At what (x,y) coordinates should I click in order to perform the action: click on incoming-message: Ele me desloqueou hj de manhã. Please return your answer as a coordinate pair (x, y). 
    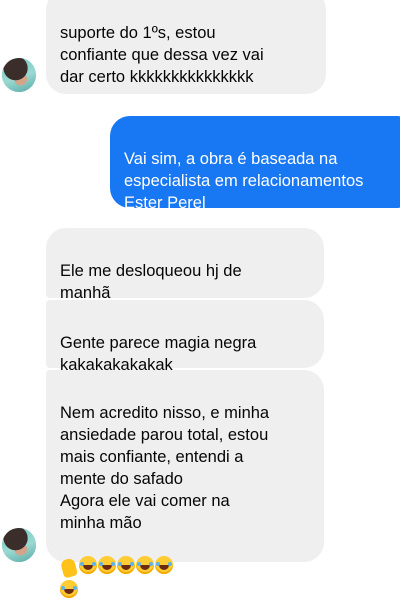
    Looking at the image, I should click on (185, 265).